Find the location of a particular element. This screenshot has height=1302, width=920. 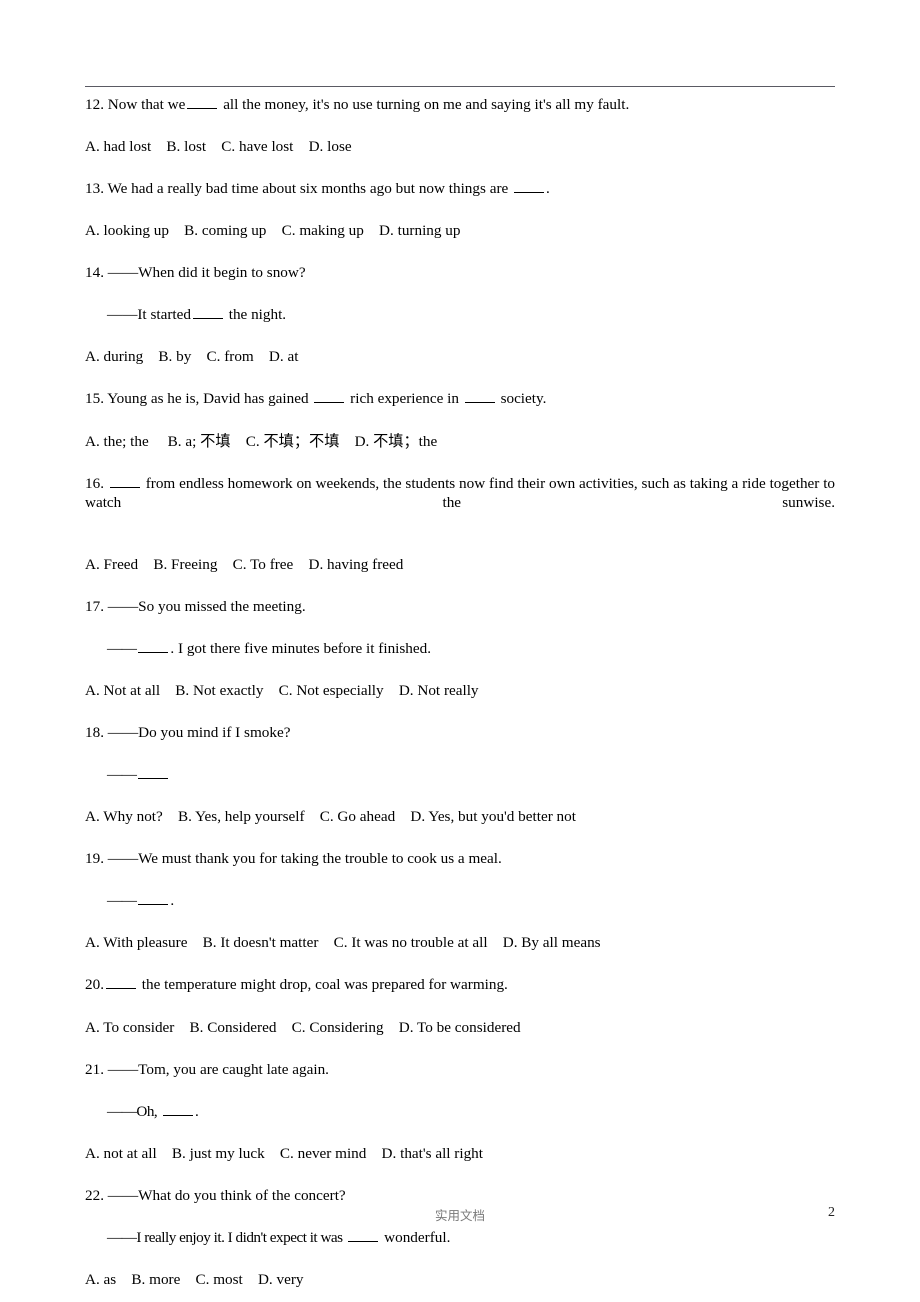

question-15-stem-after: society. is located at coordinates (523, 399).